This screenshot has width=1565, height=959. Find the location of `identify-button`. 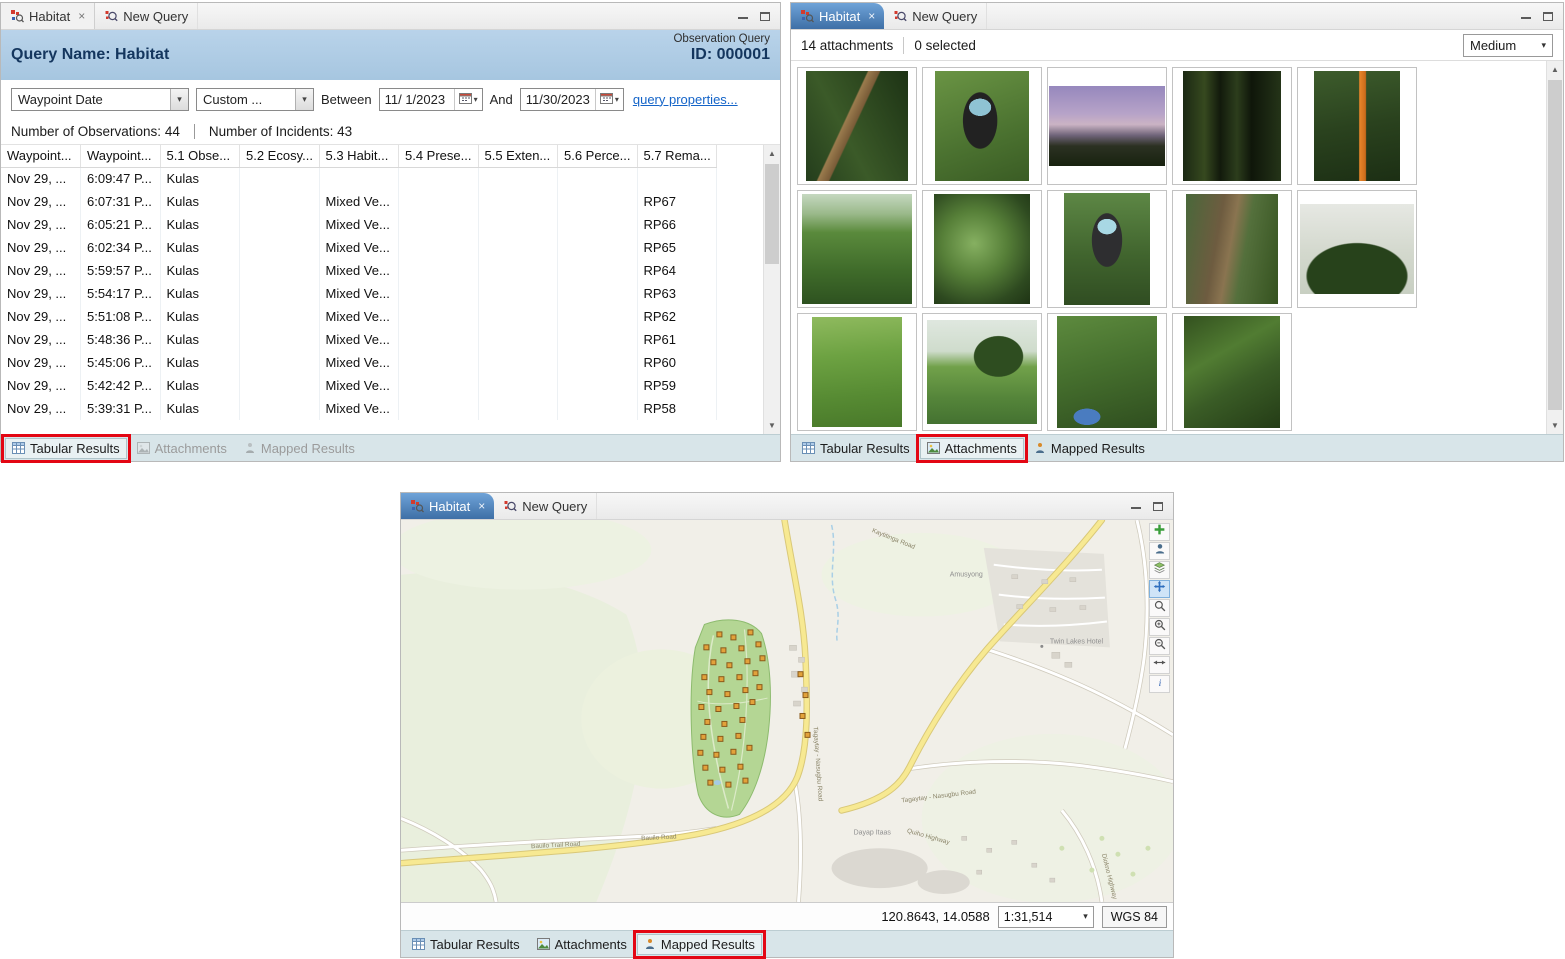

identify-button is located at coordinates (1159, 551).